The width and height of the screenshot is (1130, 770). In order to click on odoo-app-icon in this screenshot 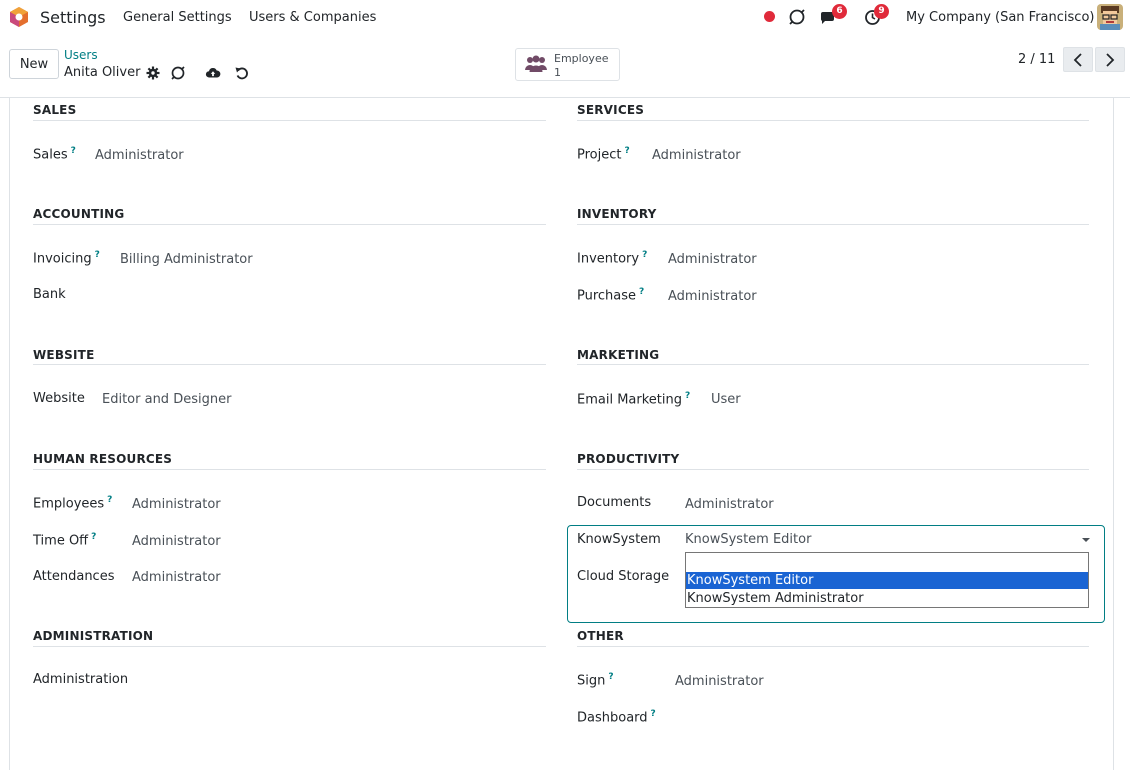, I will do `click(19, 17)`.